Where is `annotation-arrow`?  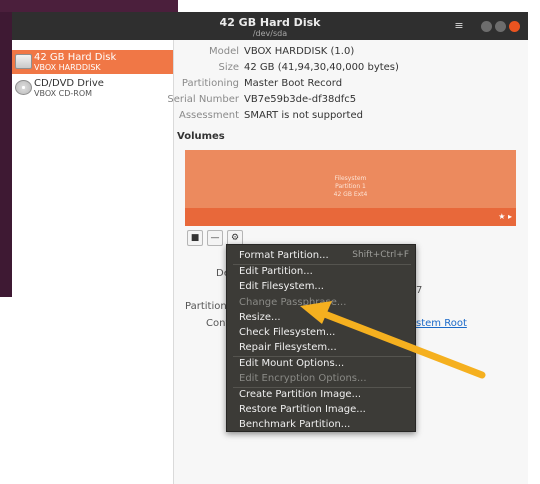
annotation-arrow is located at coordinates (393, 340).